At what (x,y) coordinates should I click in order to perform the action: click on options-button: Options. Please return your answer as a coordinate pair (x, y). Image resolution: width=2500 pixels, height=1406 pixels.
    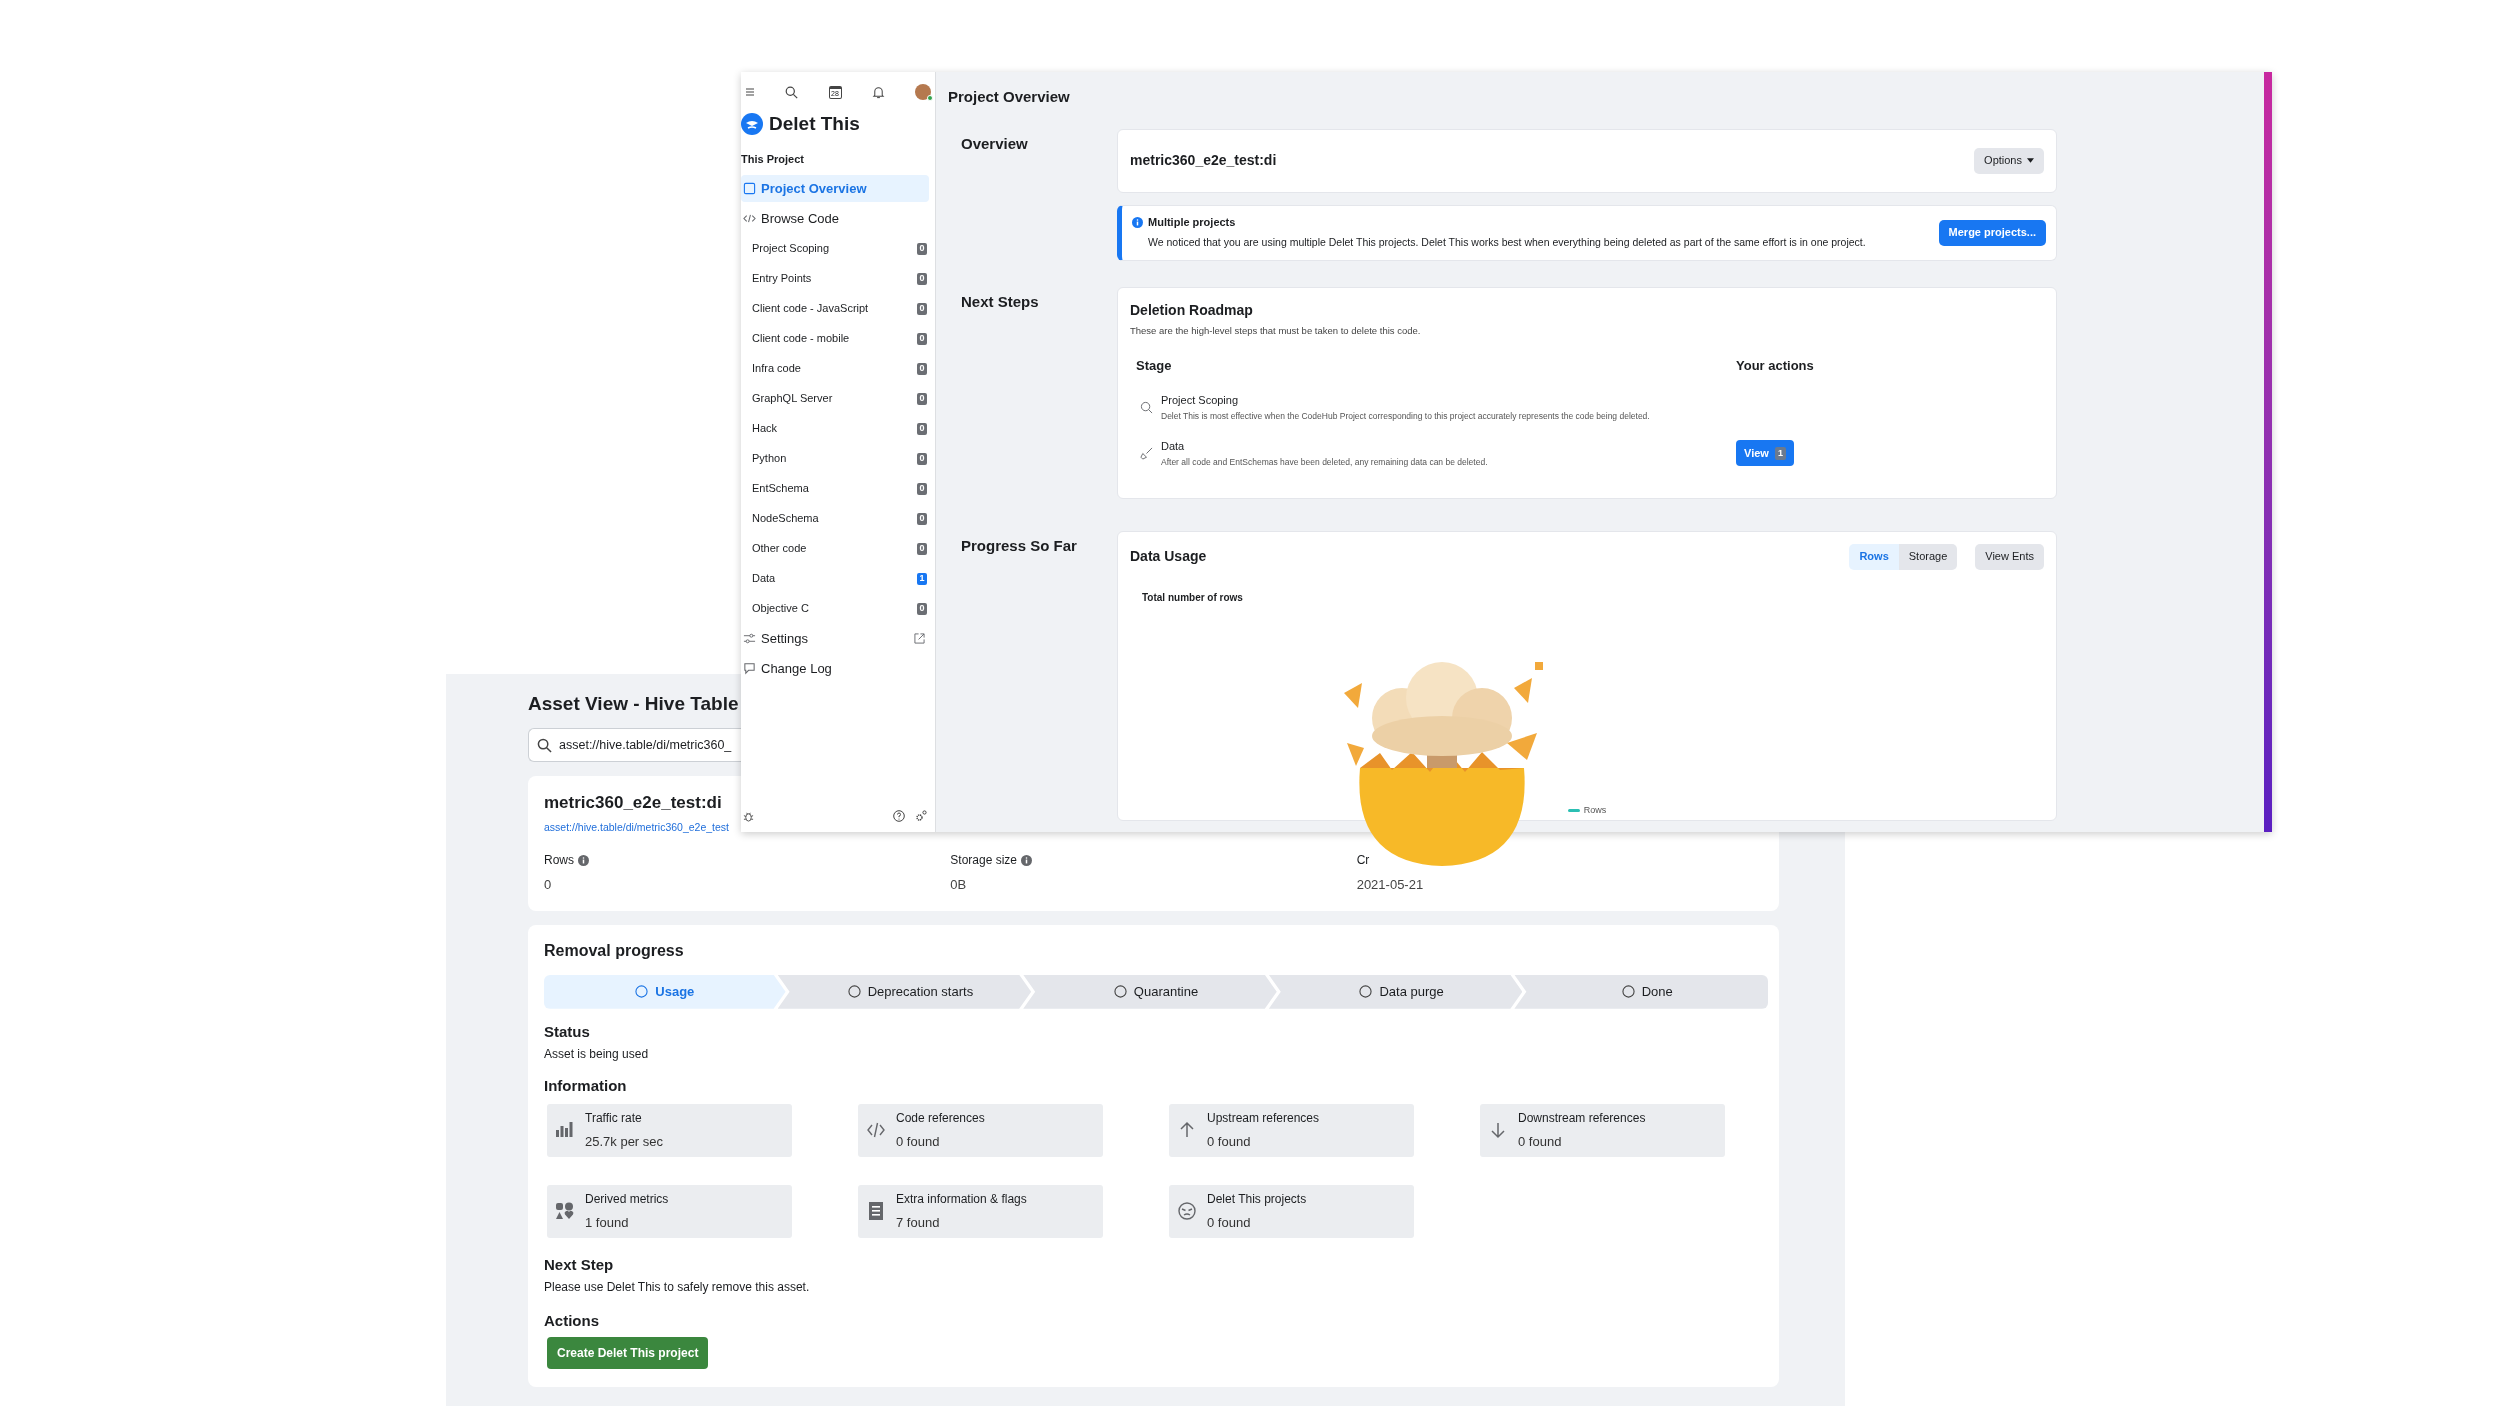
    Looking at the image, I should click on (2009, 160).